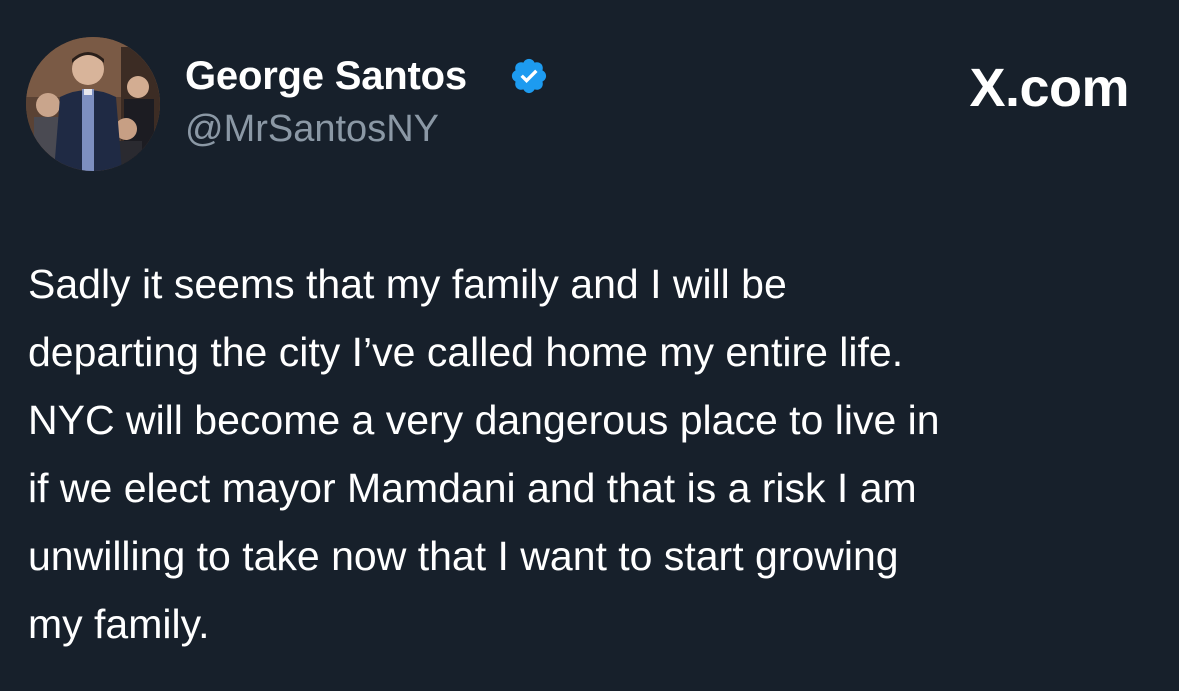 This screenshot has width=1179, height=691. I want to click on author-display-name: George Santos, so click(326, 76).